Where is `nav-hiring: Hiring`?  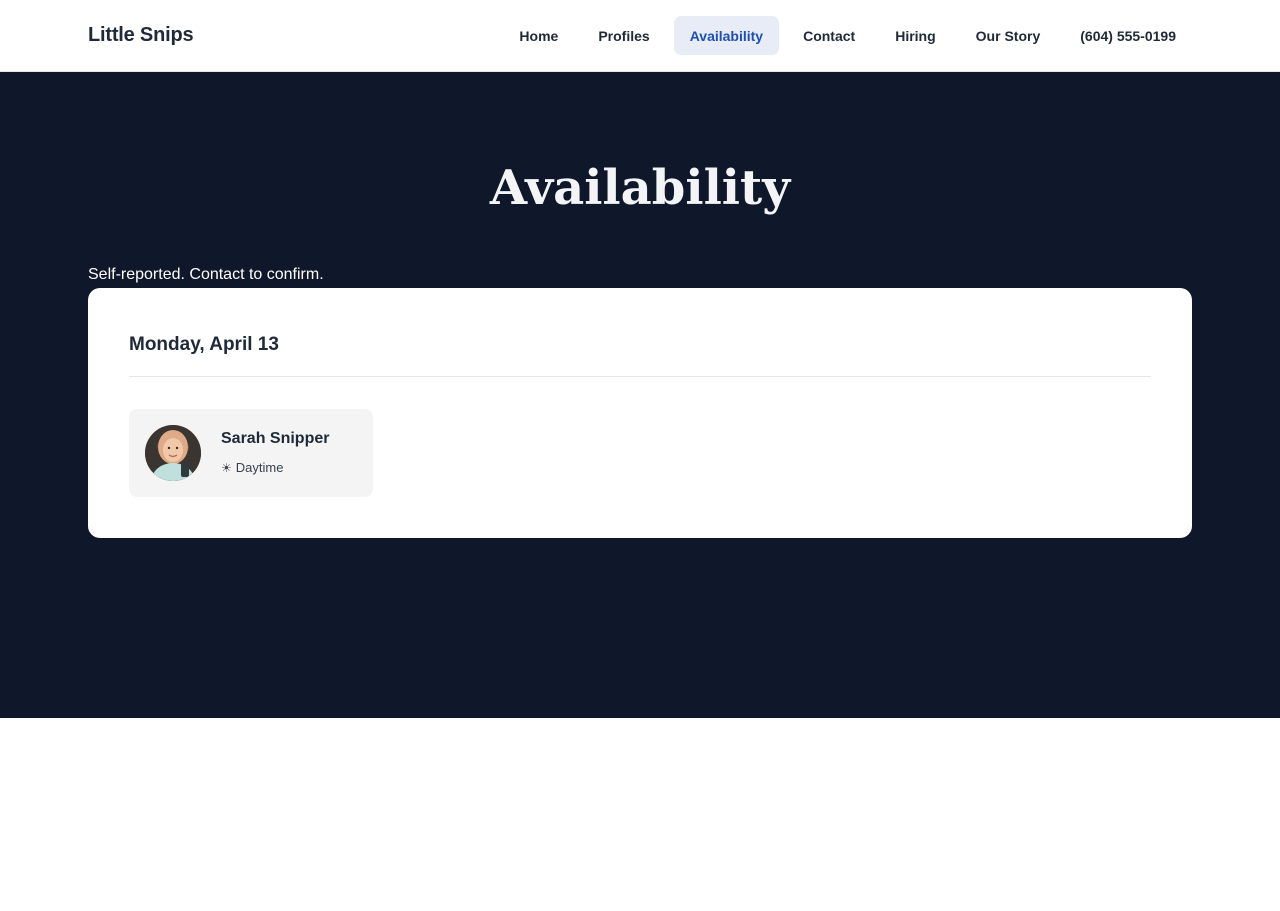 nav-hiring: Hiring is located at coordinates (915, 35).